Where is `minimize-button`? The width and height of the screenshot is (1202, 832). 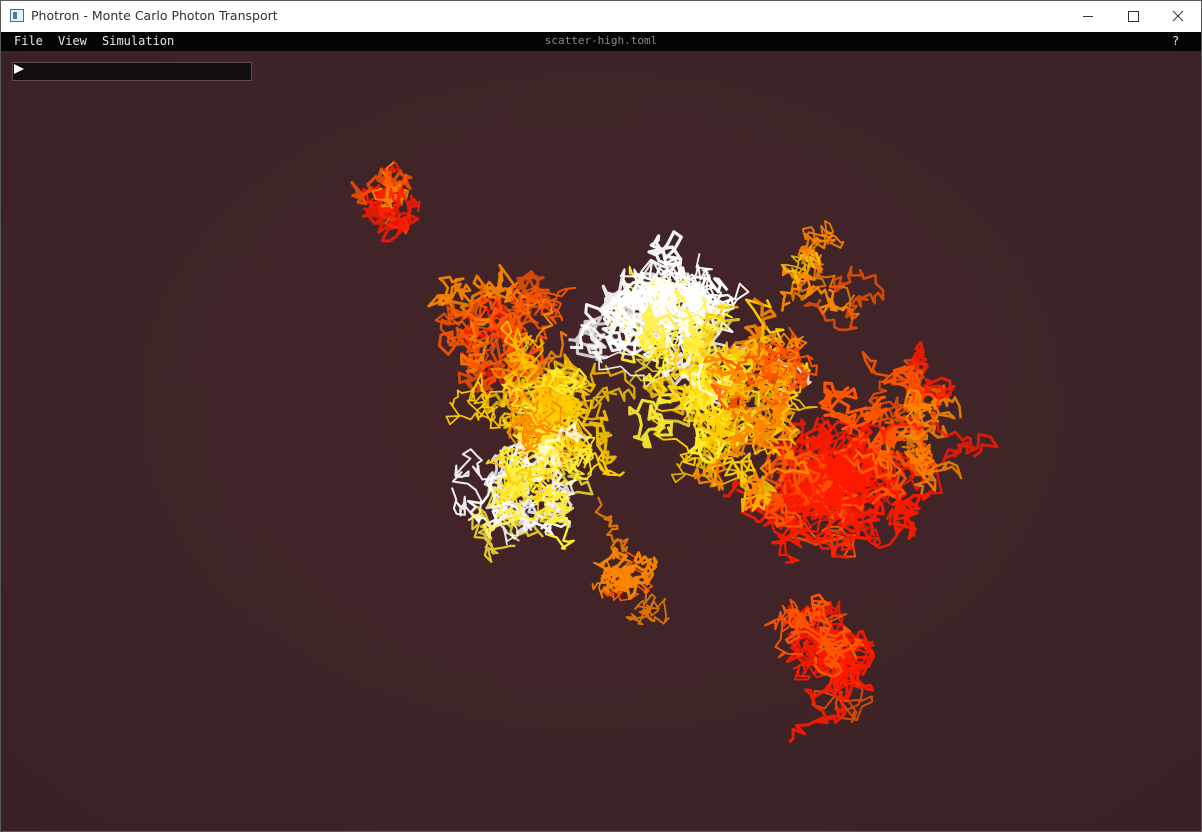
minimize-button is located at coordinates (1088, 16).